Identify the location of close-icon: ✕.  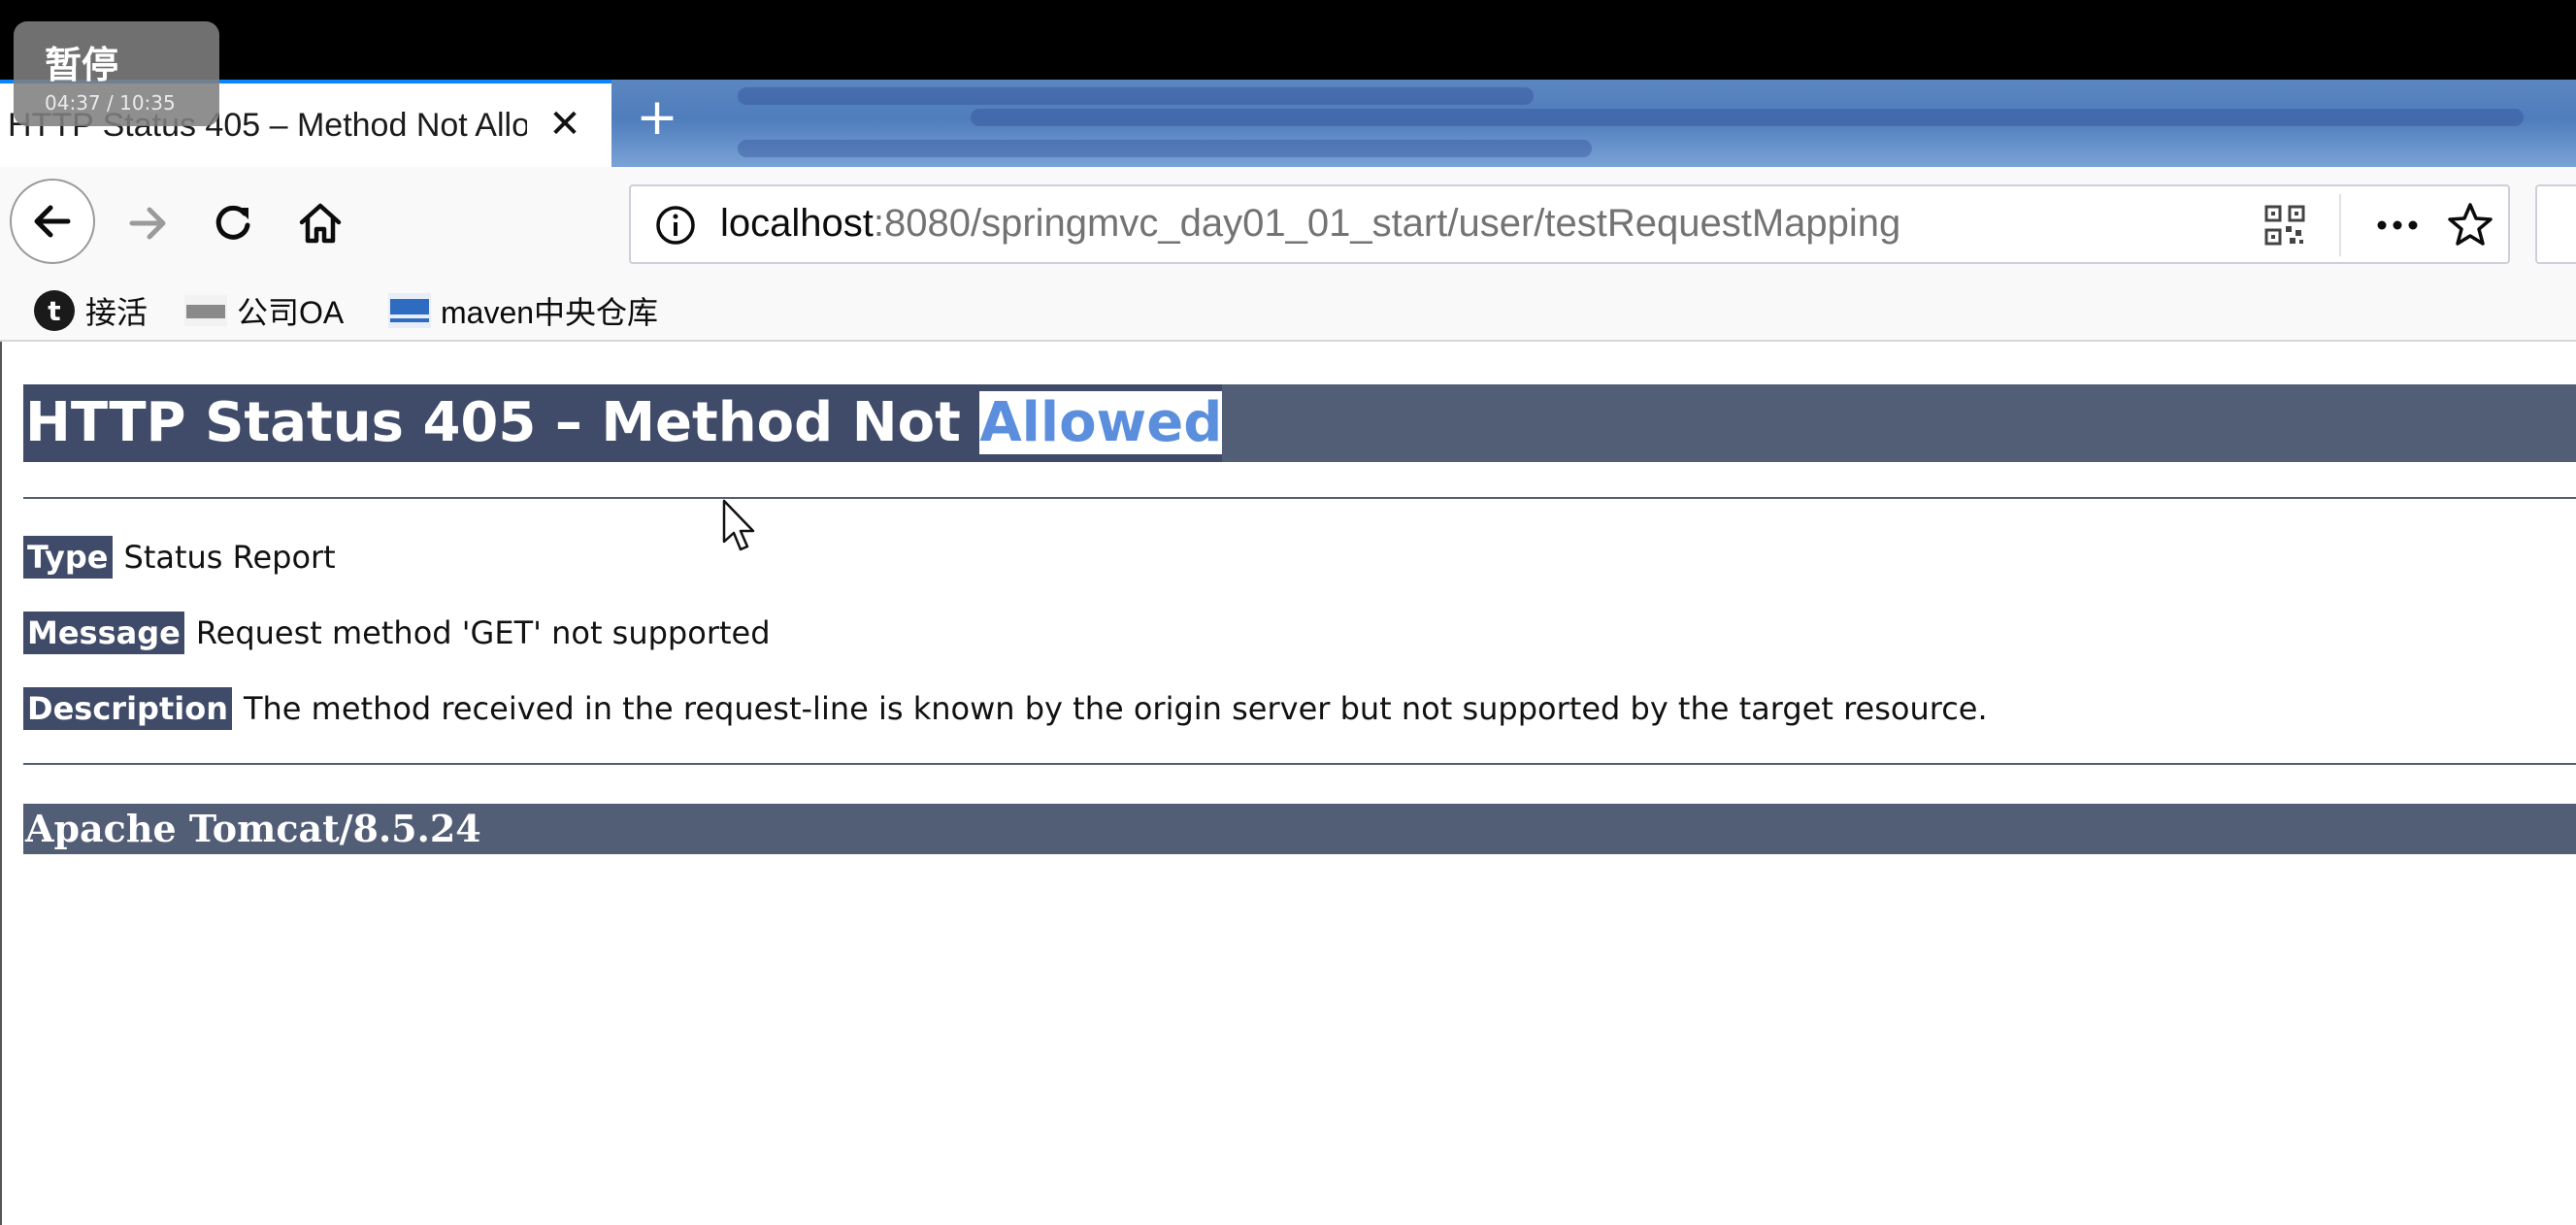
(564, 124).